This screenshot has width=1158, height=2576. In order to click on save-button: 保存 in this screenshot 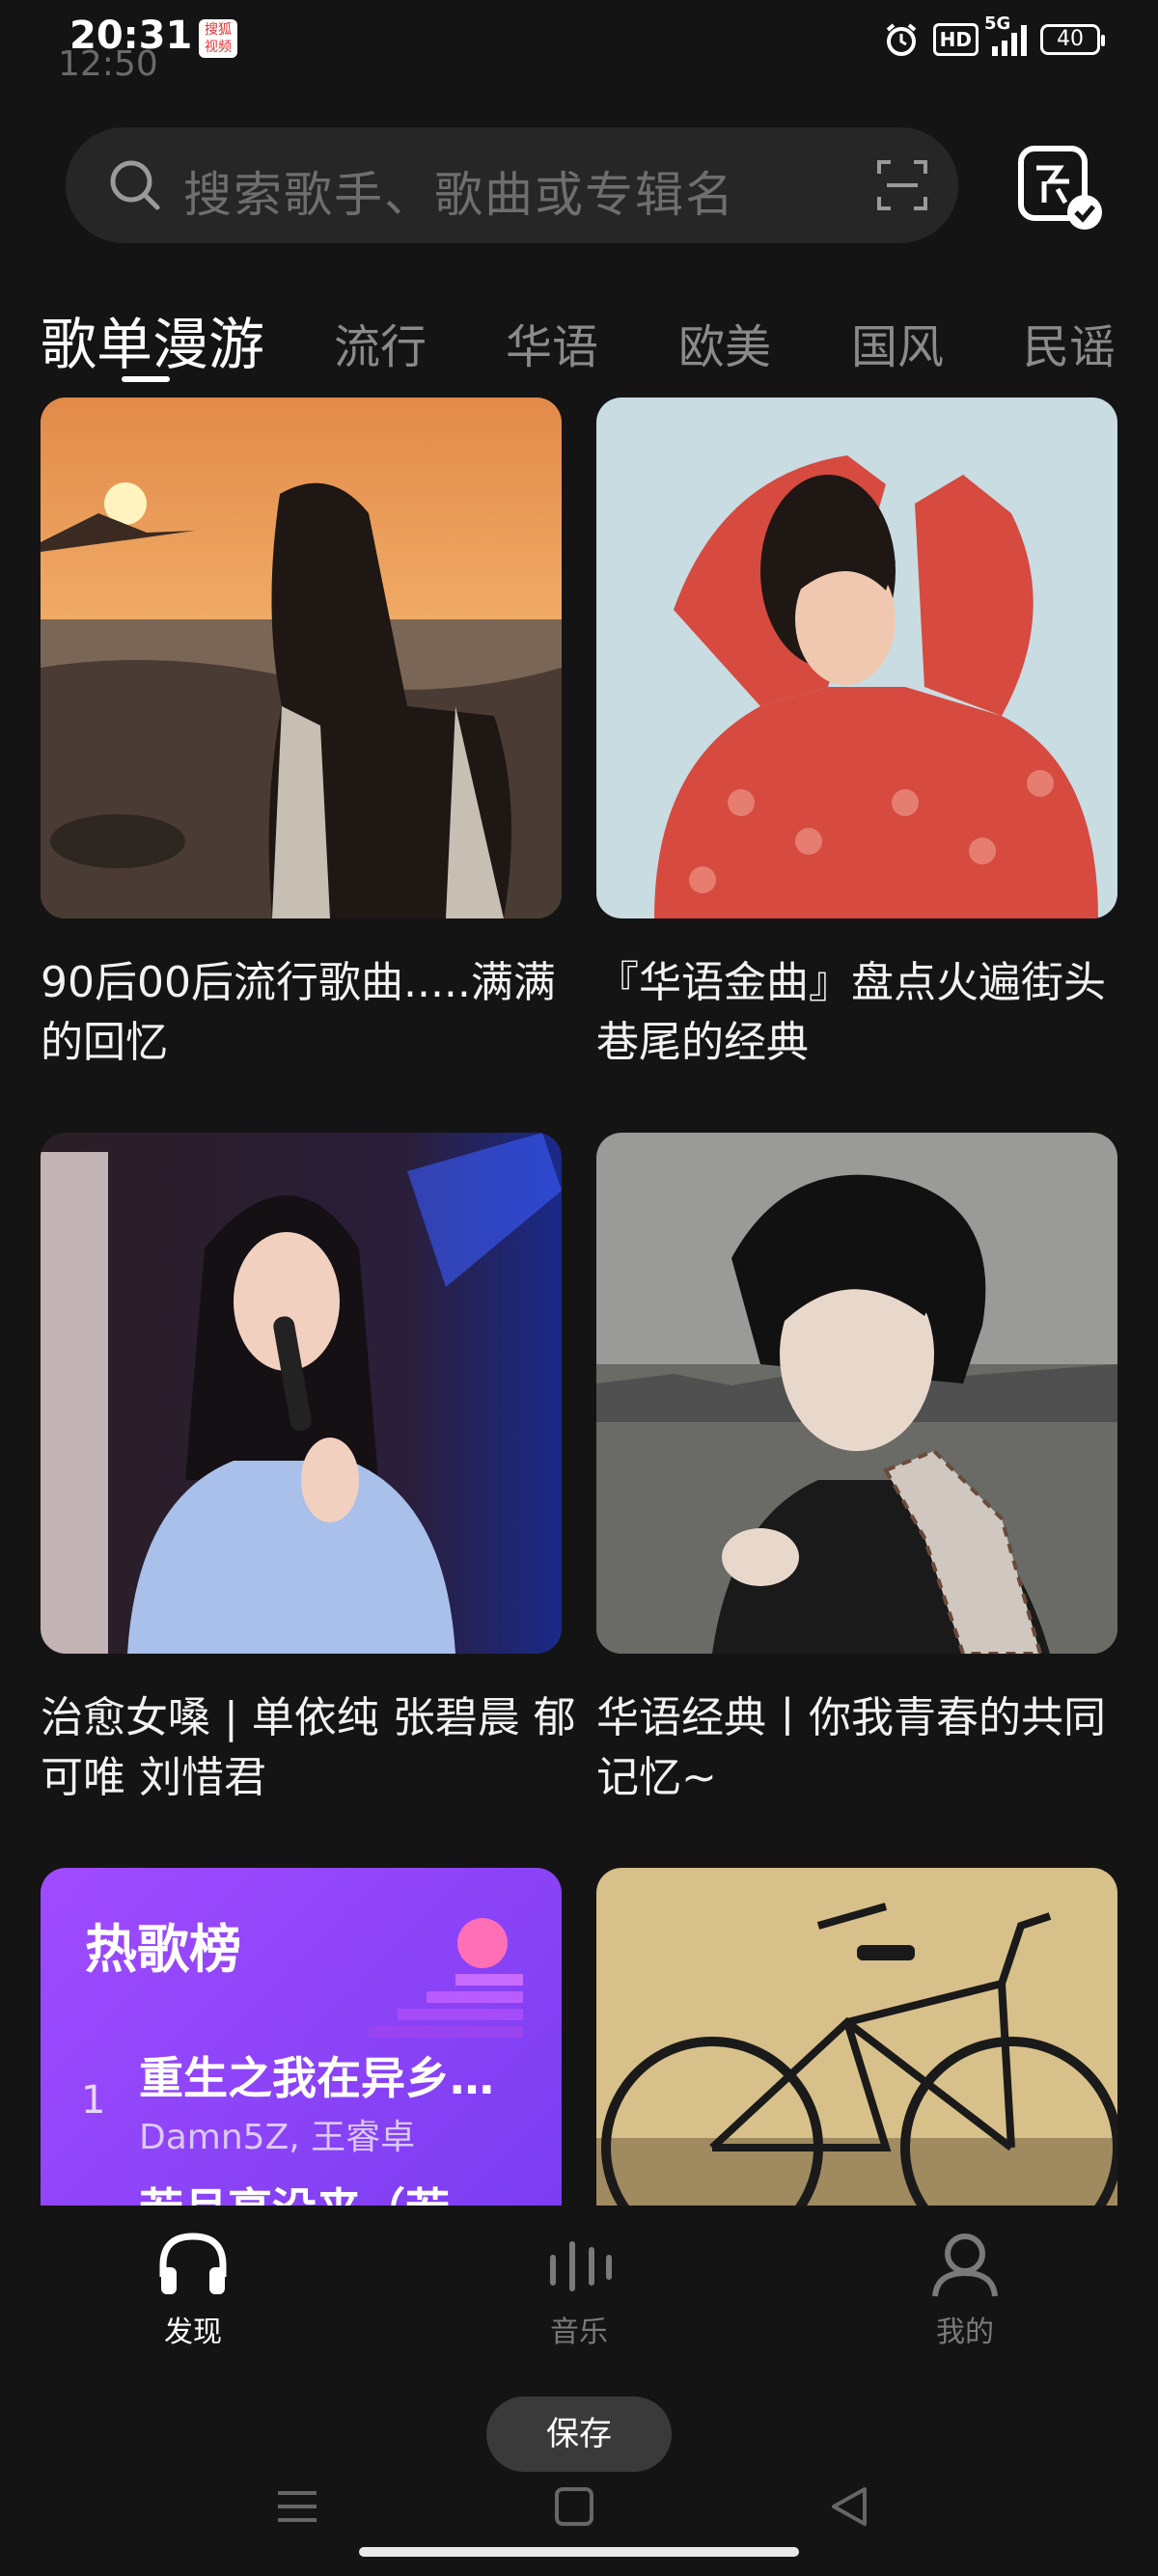, I will do `click(579, 2435)`.